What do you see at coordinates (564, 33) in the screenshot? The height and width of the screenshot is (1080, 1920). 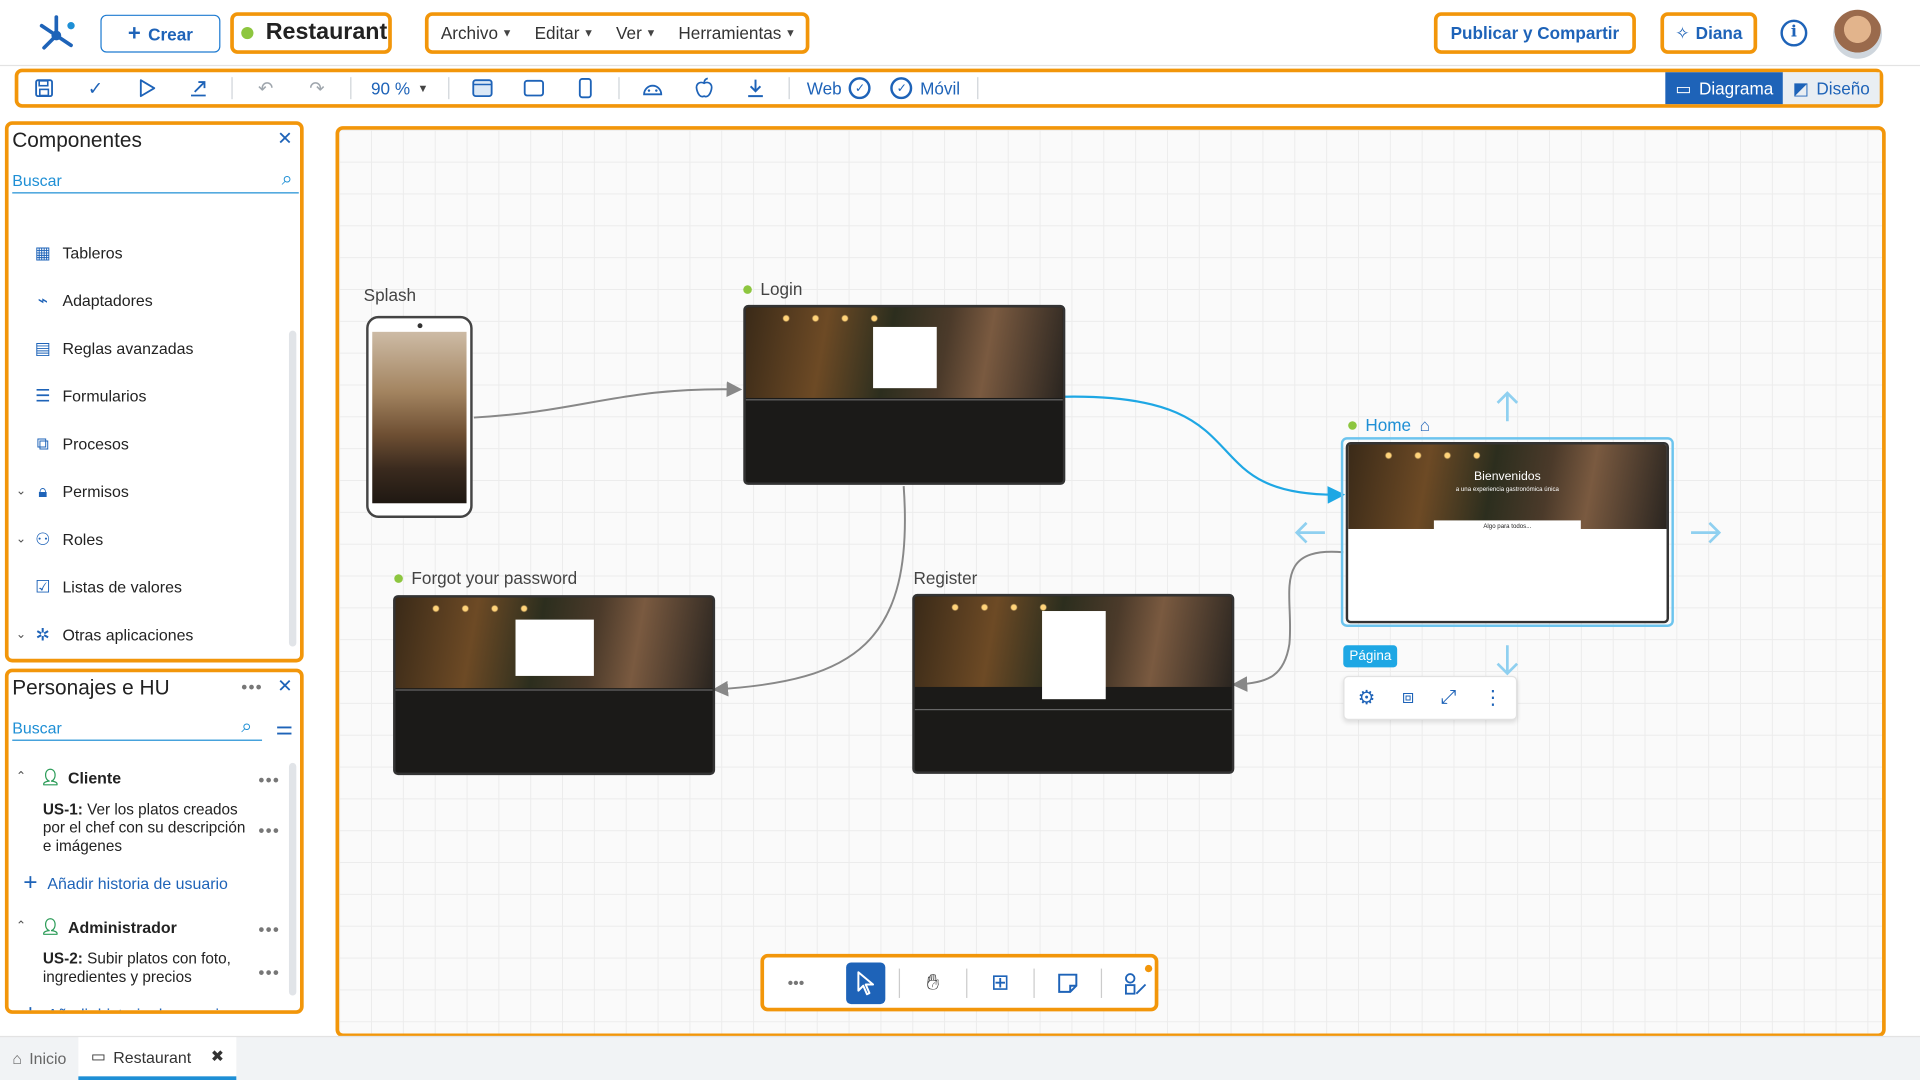 I see `menu-editar: Editar ▼` at bounding box center [564, 33].